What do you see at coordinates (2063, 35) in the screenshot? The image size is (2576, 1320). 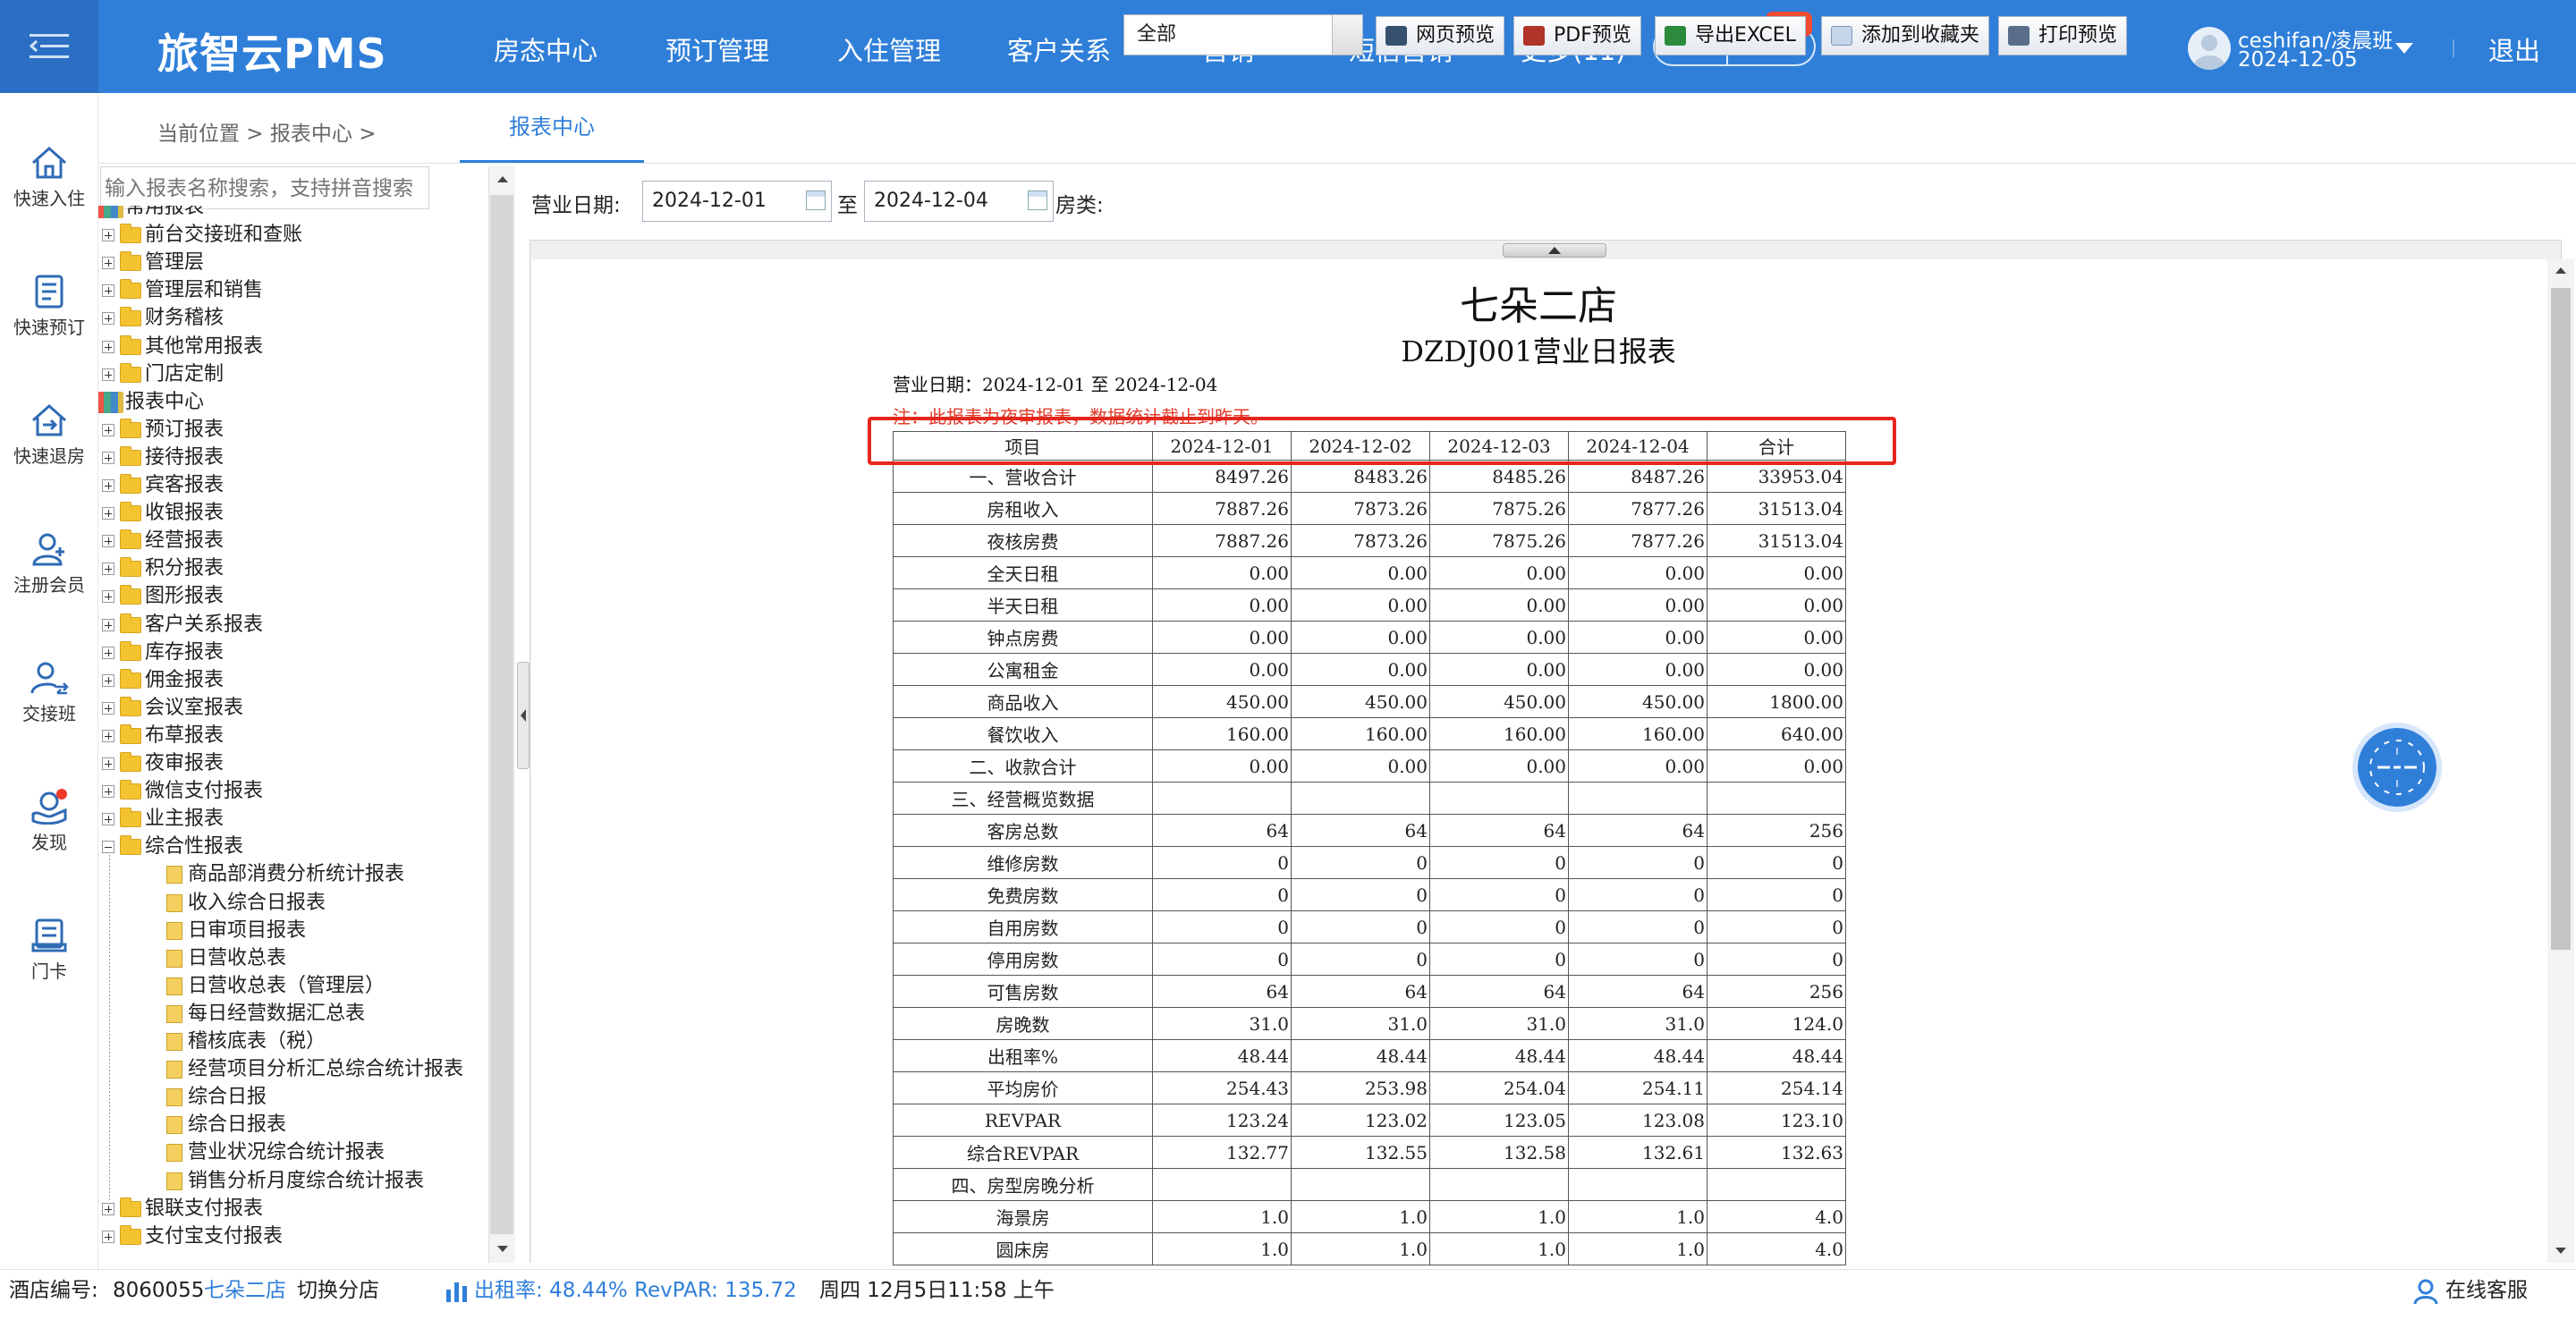 I see `print-preview-button: 打印预览` at bounding box center [2063, 35].